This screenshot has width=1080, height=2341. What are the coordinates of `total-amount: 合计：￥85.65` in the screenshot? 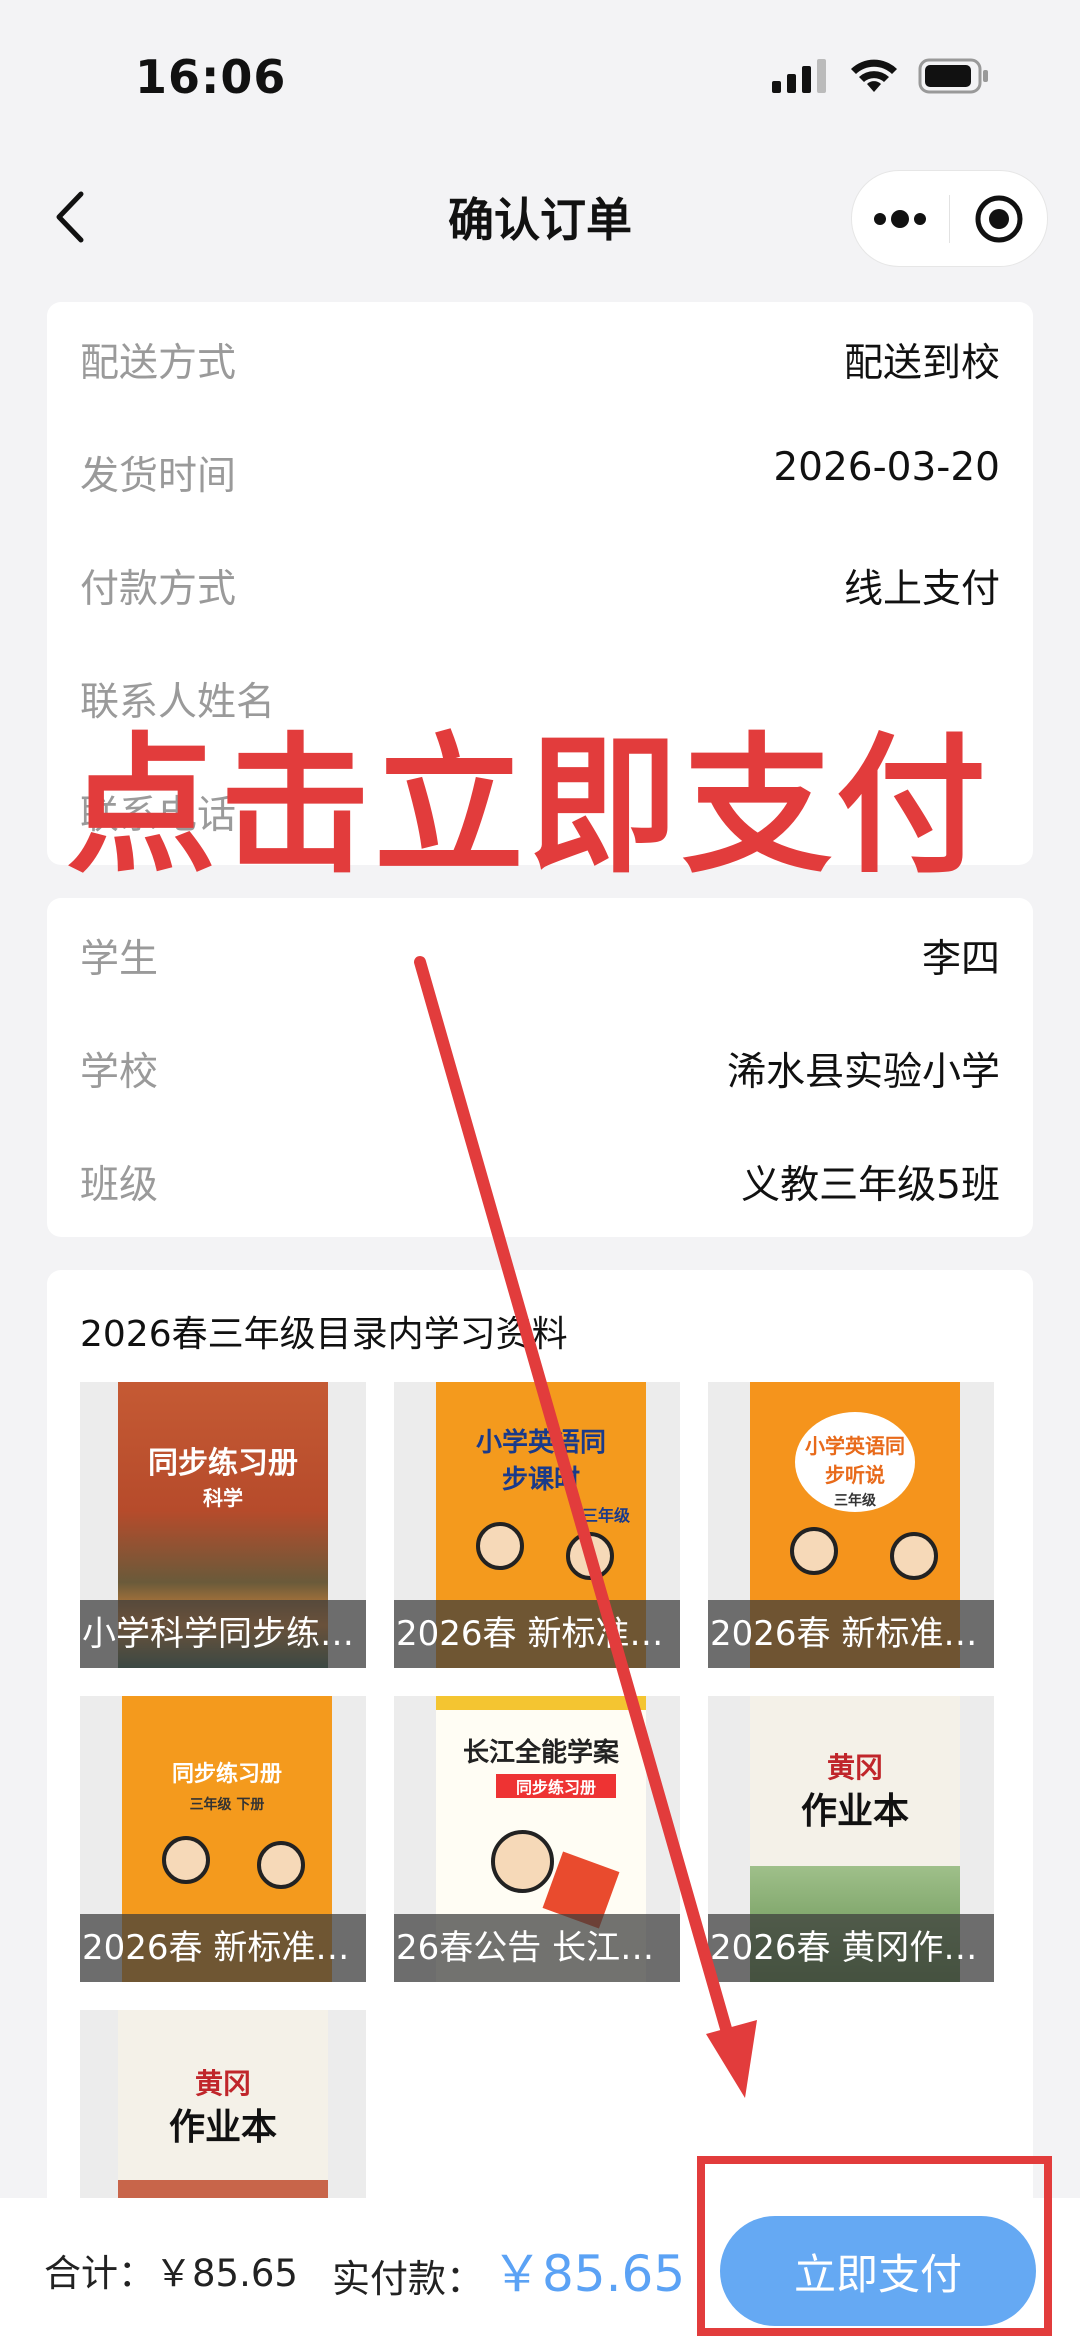 It's located at (171, 2270).